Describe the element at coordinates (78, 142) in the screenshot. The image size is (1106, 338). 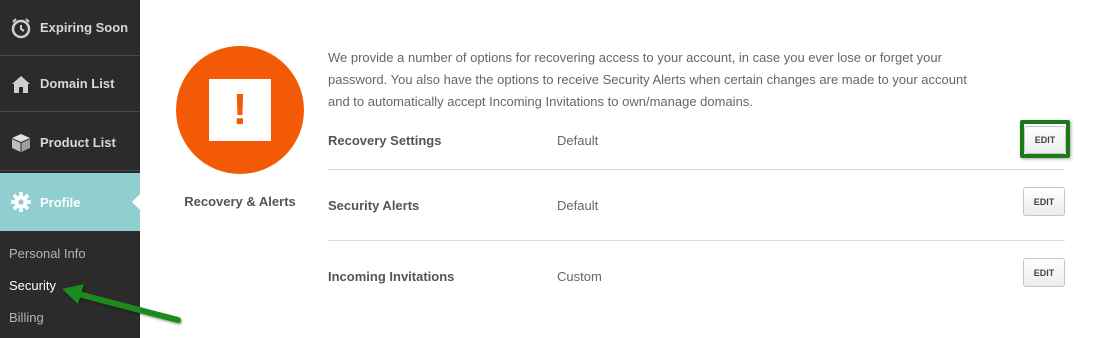
I see `nav-item-label: Product List` at that location.